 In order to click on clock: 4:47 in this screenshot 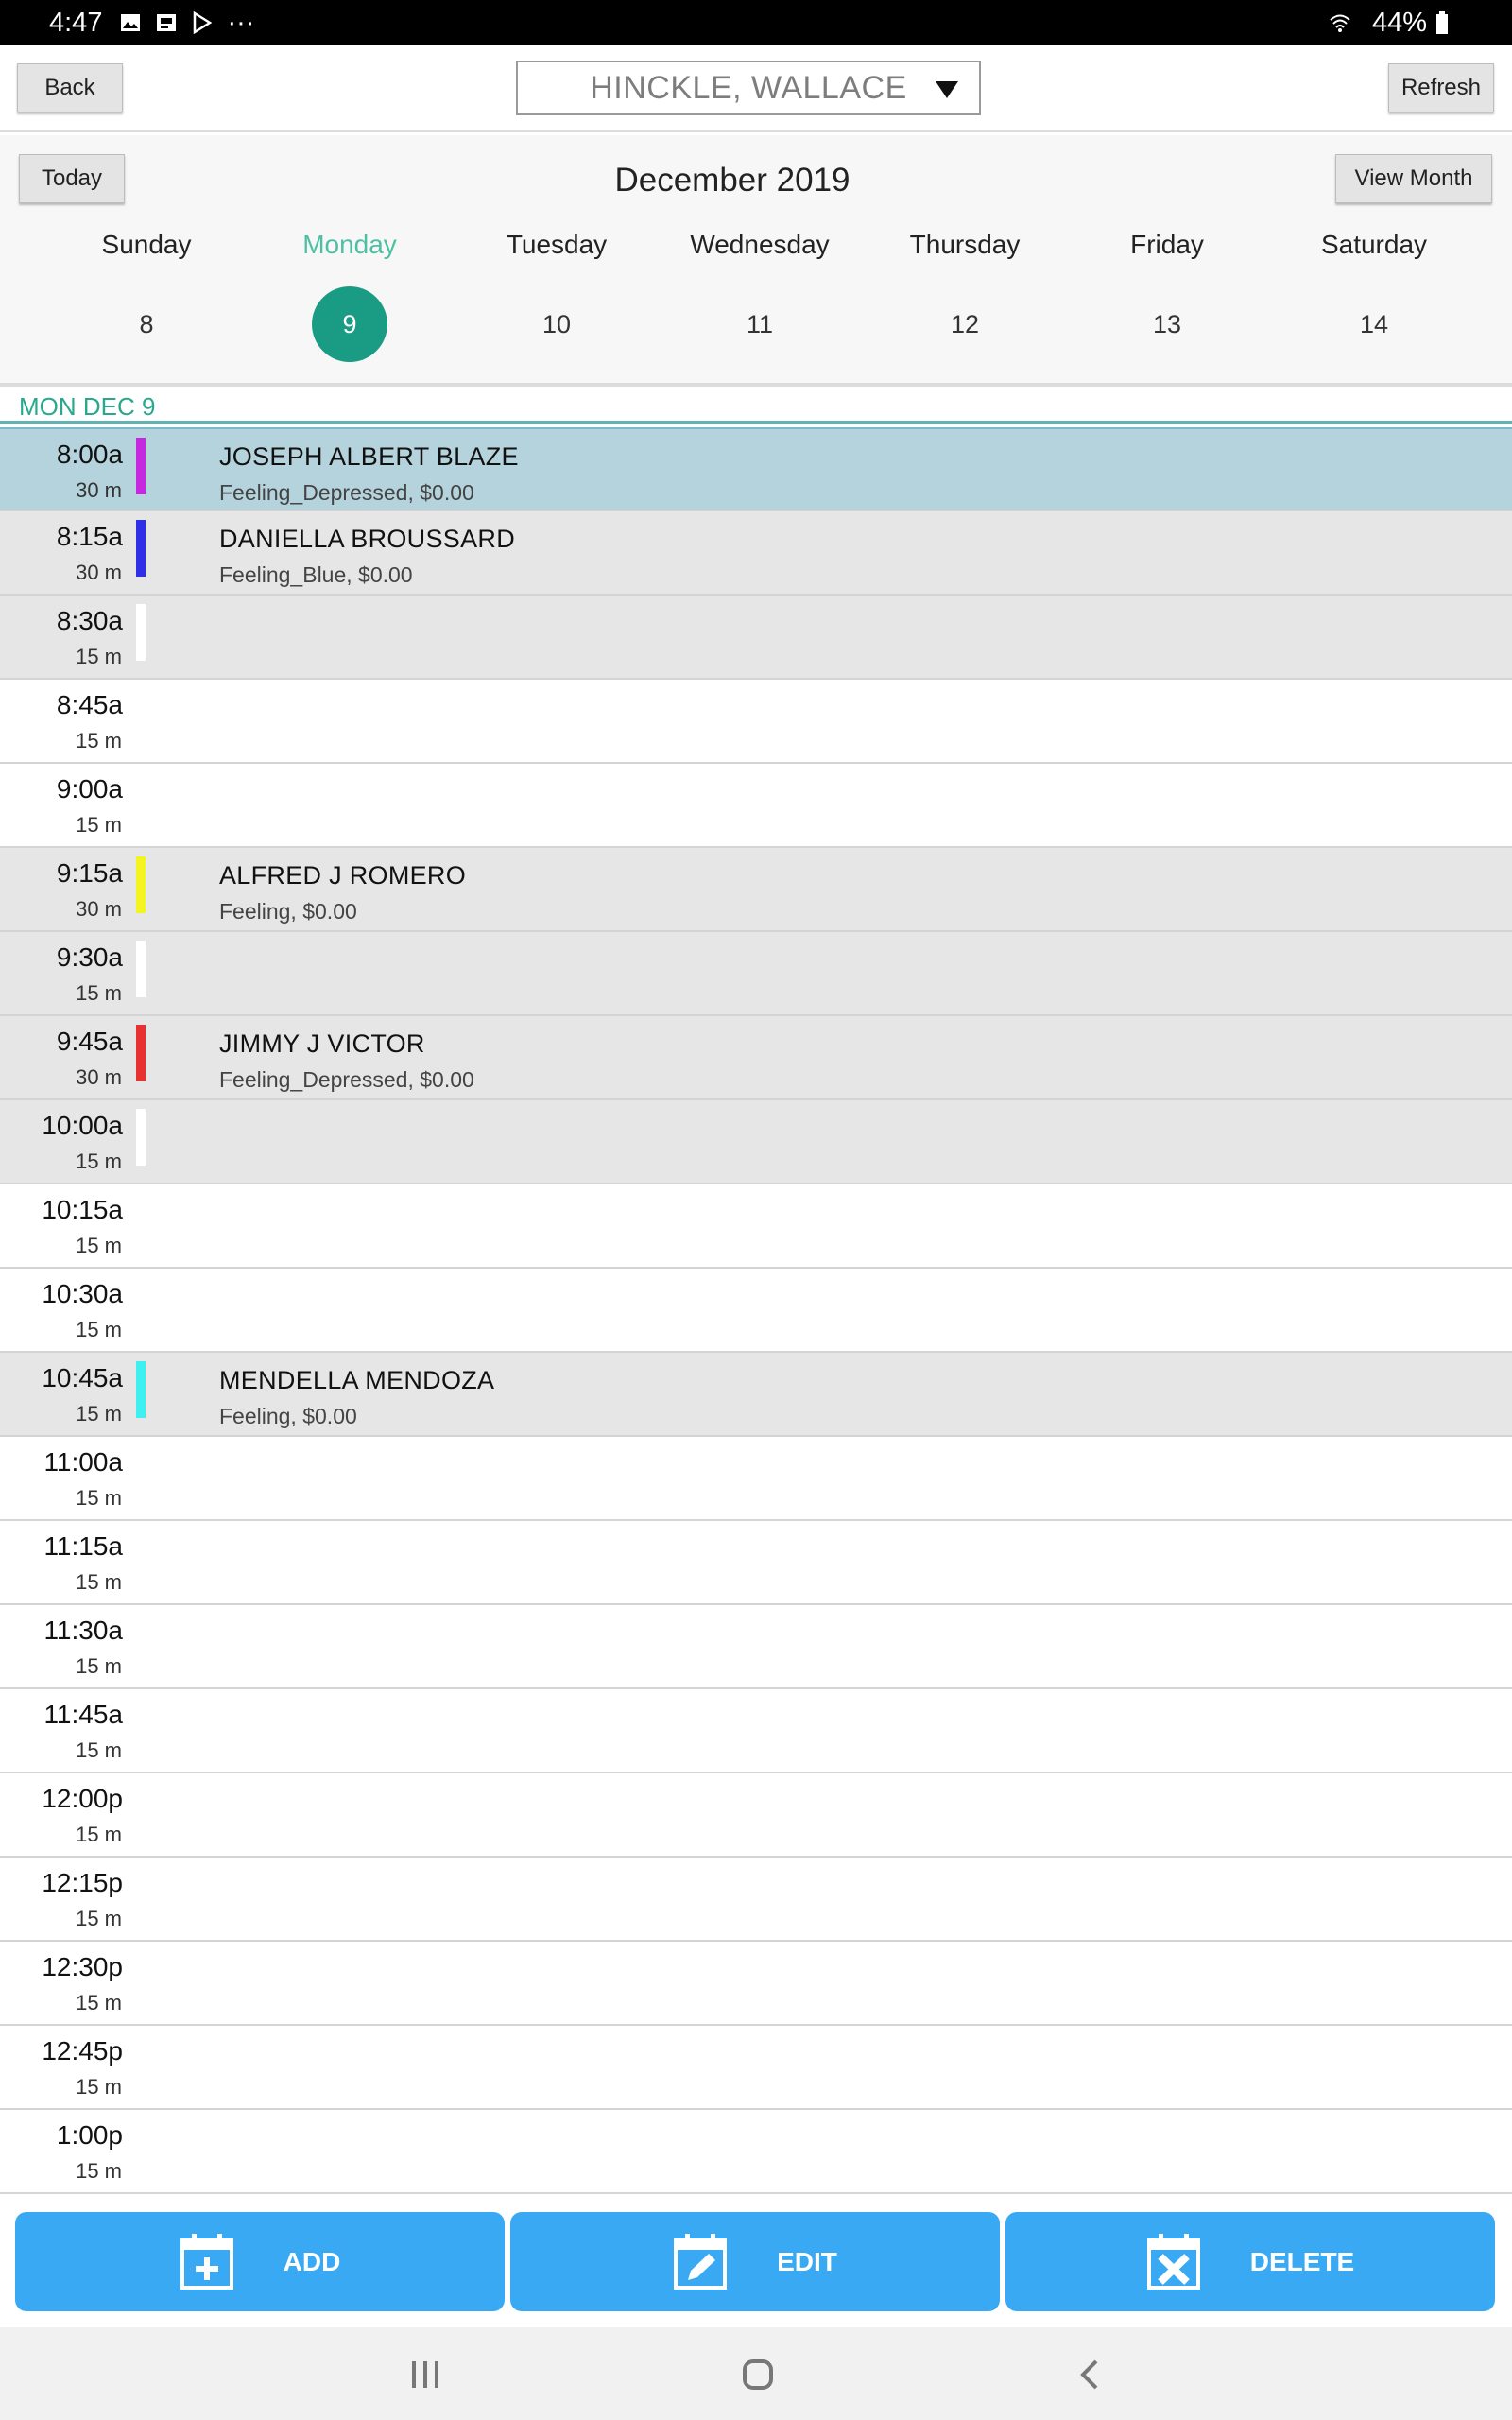, I will do `click(76, 22)`.